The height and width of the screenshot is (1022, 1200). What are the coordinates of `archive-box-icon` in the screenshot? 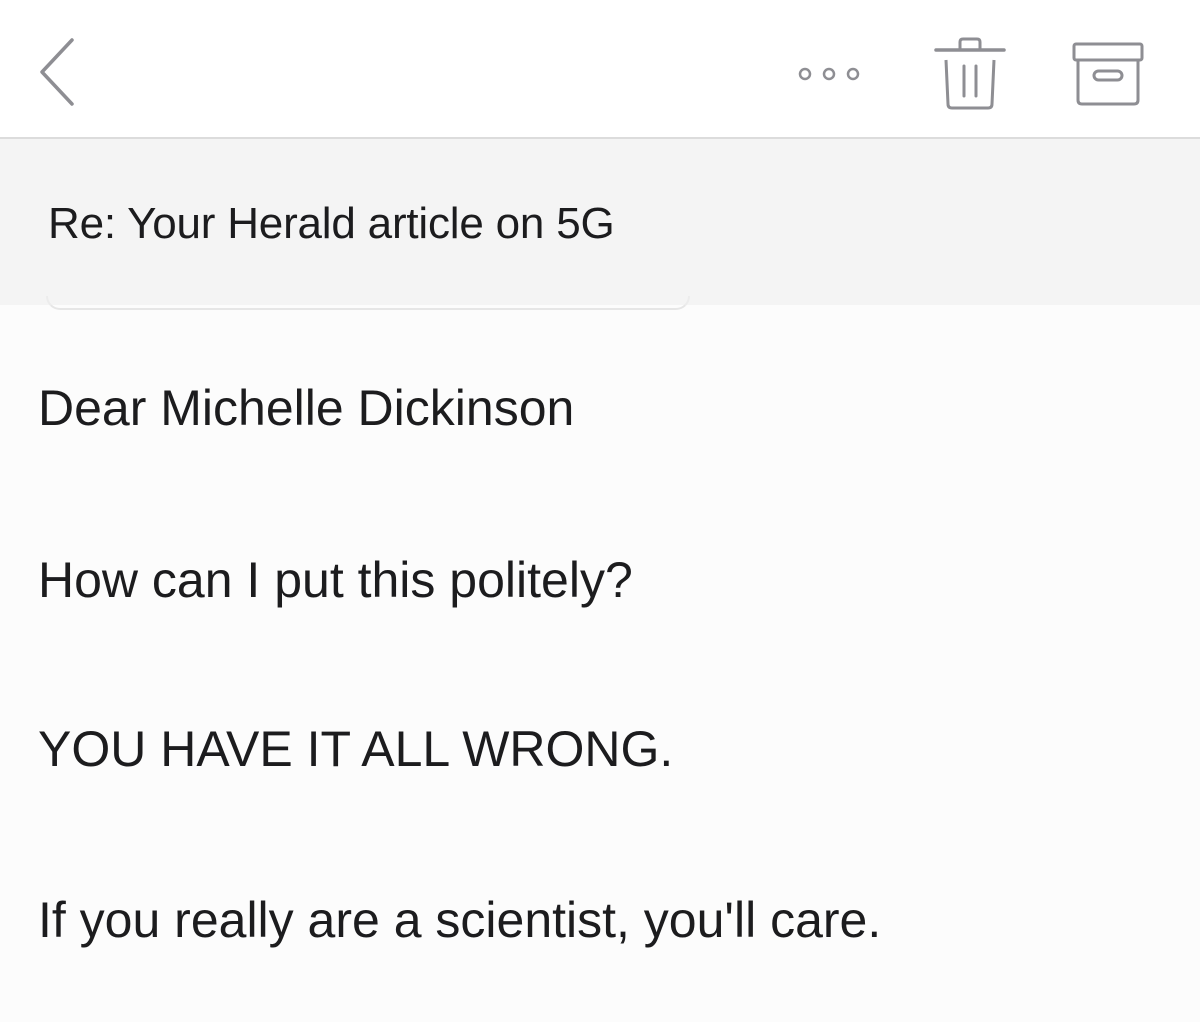 It's located at (1108, 74).